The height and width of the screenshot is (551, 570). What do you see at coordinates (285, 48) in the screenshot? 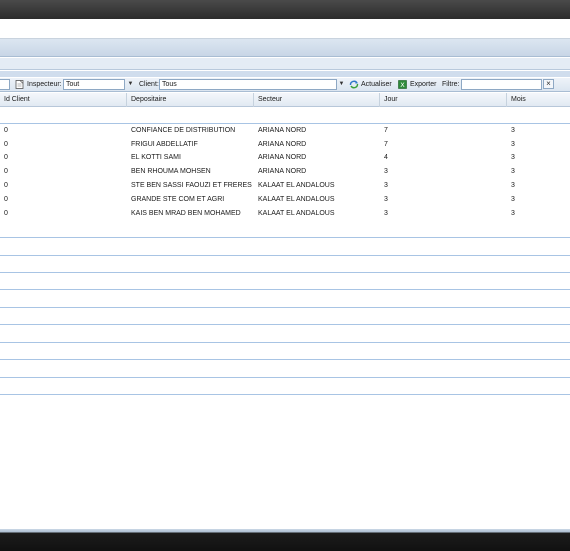
I see `panel-header-band` at bounding box center [285, 48].